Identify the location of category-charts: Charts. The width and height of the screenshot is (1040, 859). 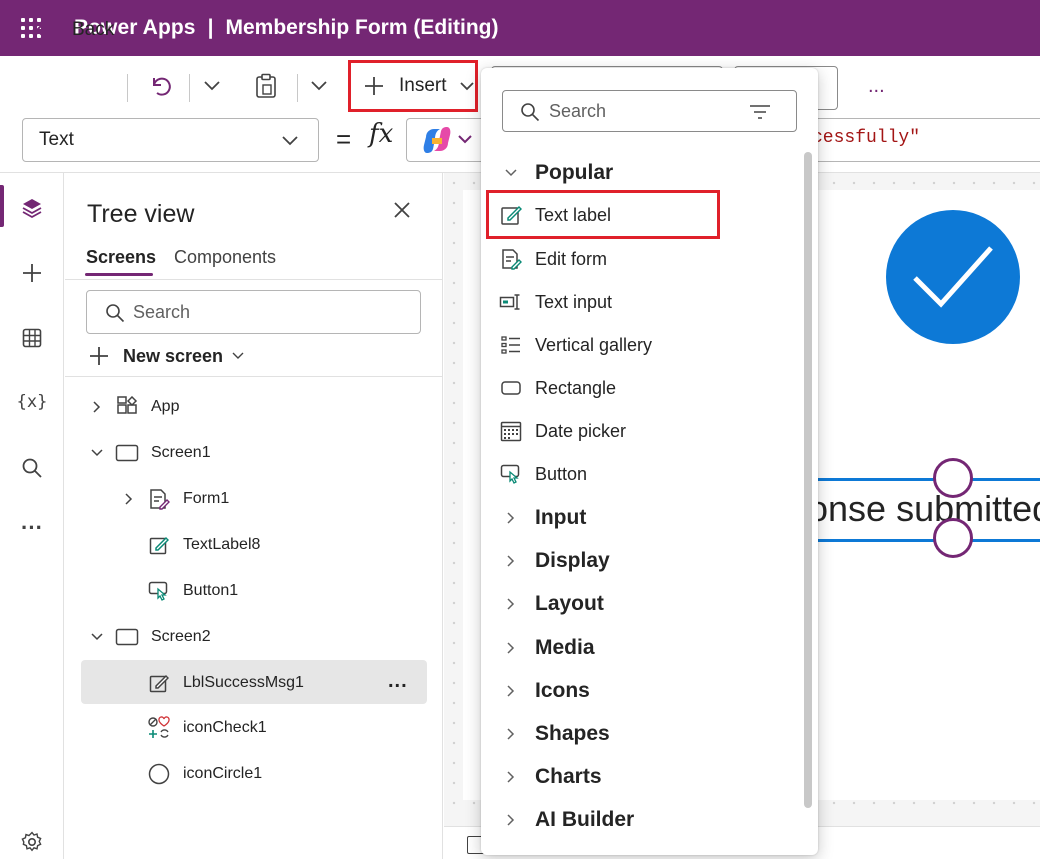
(641, 777).